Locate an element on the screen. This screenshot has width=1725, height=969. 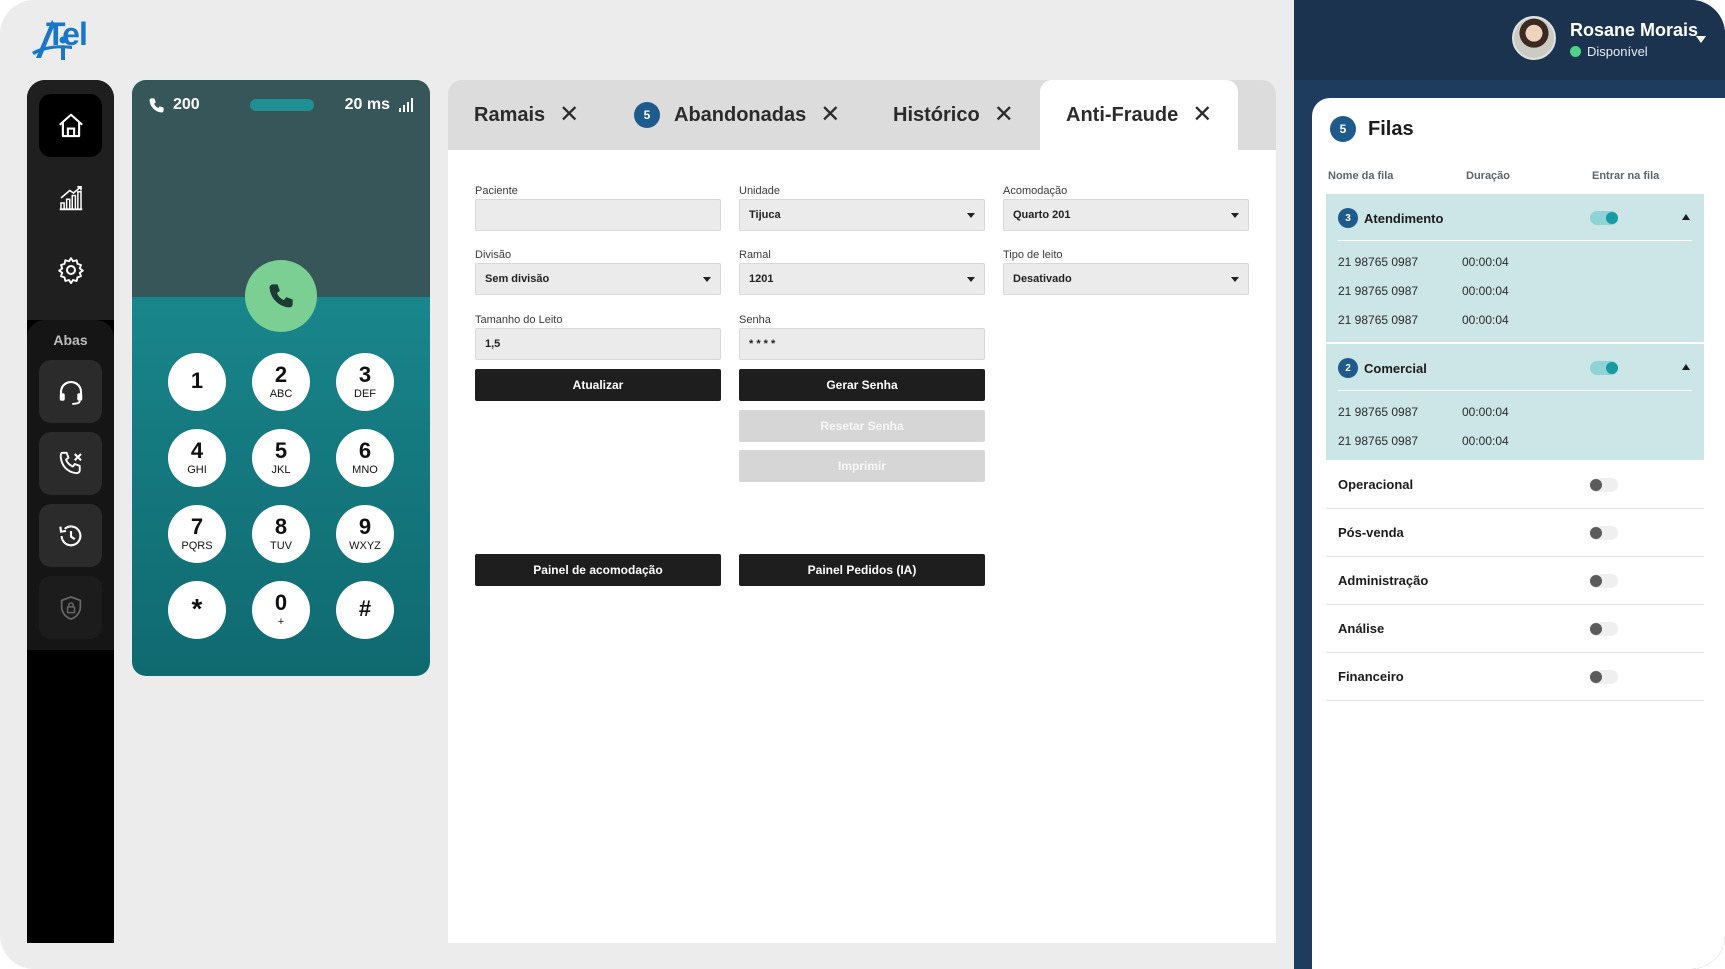
tab-historico: Histórico ✕ is located at coordinates (953, 115).